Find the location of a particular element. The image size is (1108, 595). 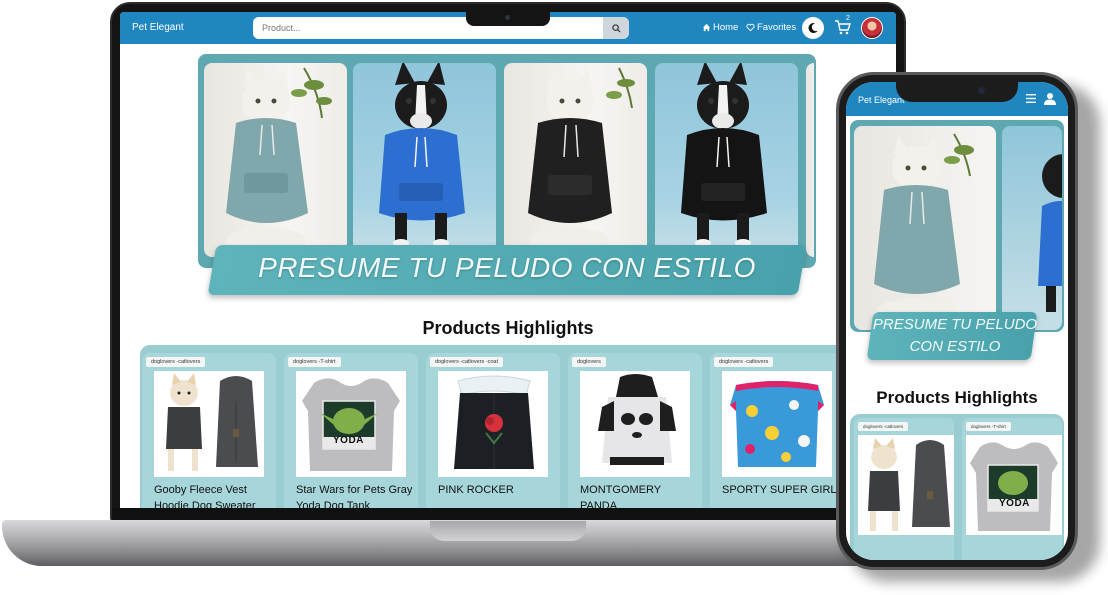

brand-logo: Pet Elegant is located at coordinates (158, 27).